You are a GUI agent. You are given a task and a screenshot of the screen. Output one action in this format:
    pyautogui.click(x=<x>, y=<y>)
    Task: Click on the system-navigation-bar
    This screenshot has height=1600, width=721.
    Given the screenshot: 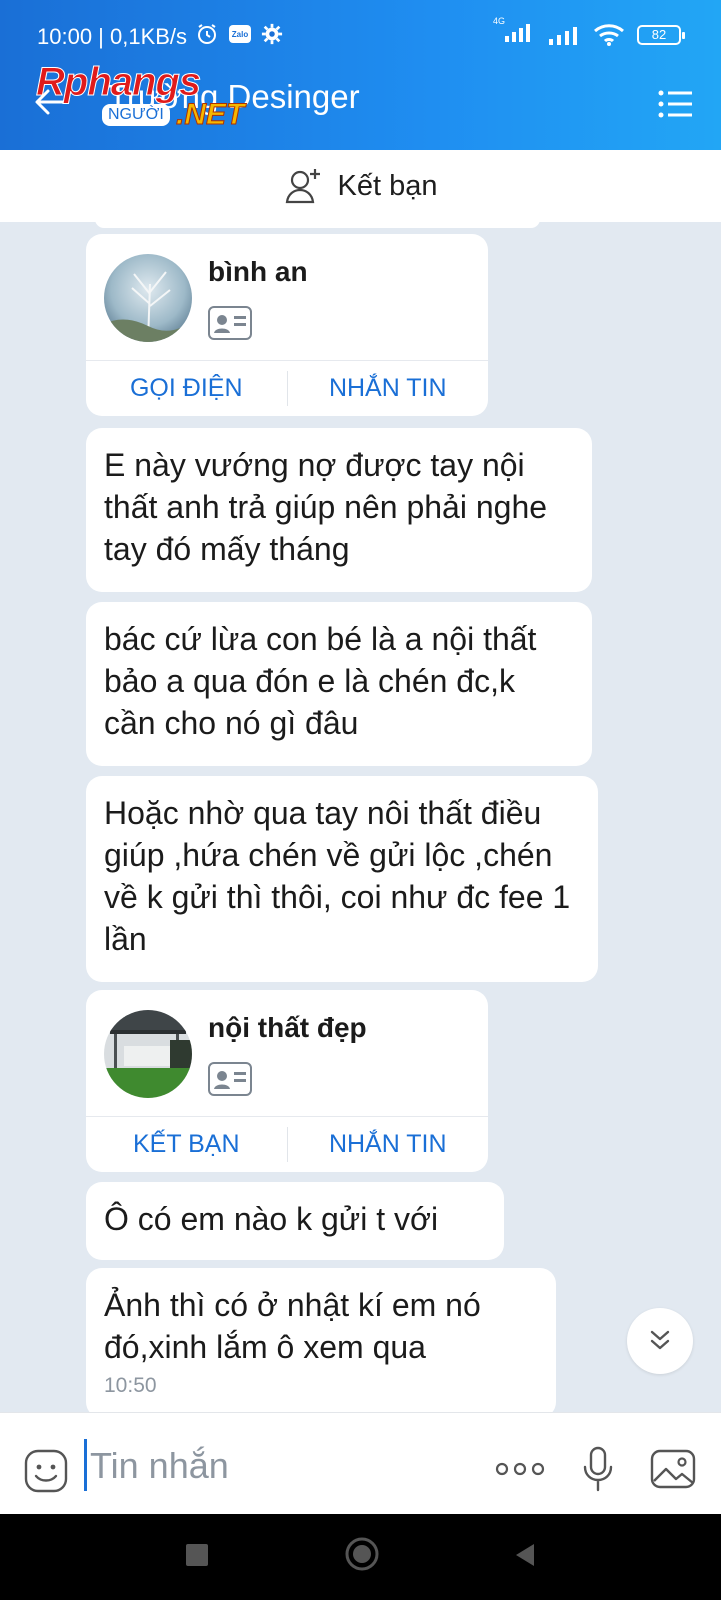 What is the action you would take?
    pyautogui.click(x=360, y=1557)
    